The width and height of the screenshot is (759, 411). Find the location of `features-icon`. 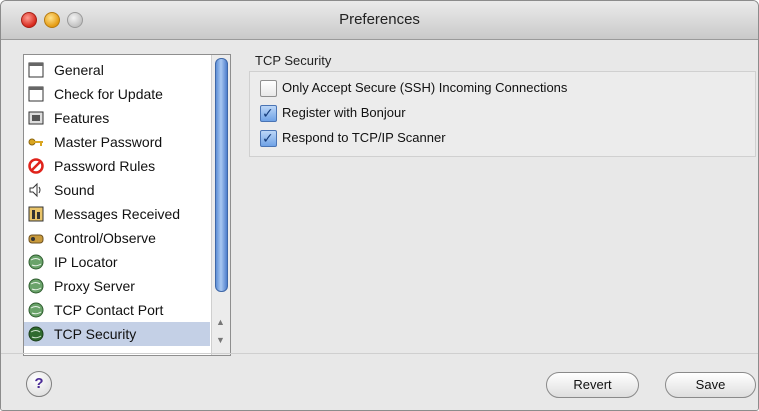

features-icon is located at coordinates (36, 118).